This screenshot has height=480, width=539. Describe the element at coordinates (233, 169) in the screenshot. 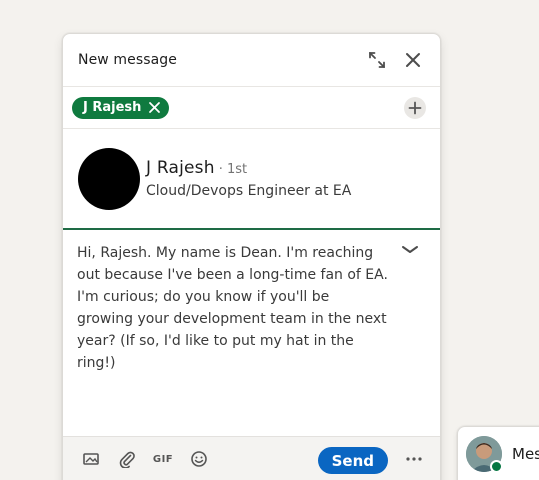

I see `connection-degree: · 1st` at that location.